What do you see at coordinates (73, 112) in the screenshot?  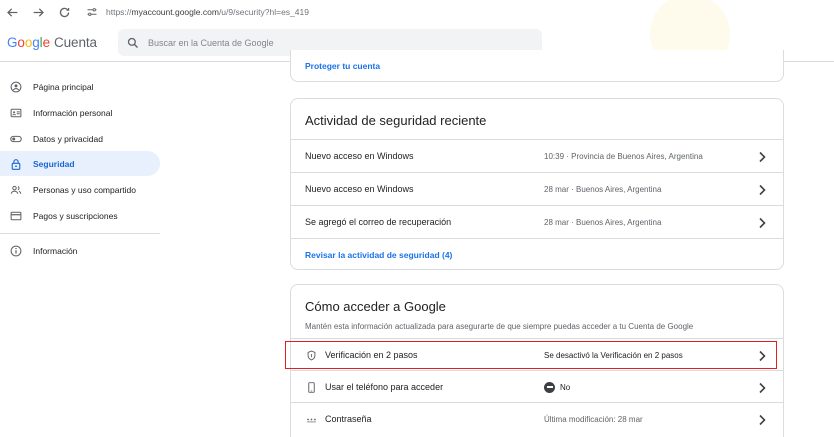 I see `sidebar-item-label: Información personal` at bounding box center [73, 112].